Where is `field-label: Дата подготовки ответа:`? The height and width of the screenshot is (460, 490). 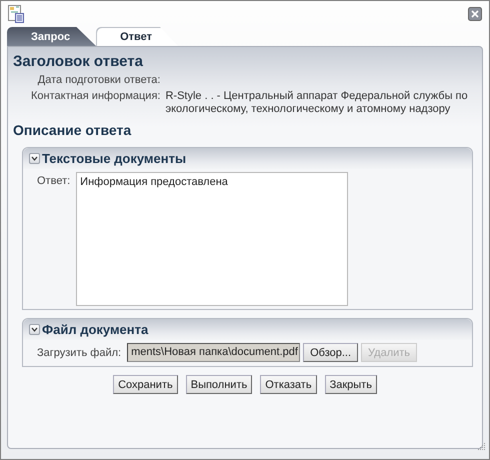 field-label: Дата подготовки ответа: is located at coordinates (98, 80).